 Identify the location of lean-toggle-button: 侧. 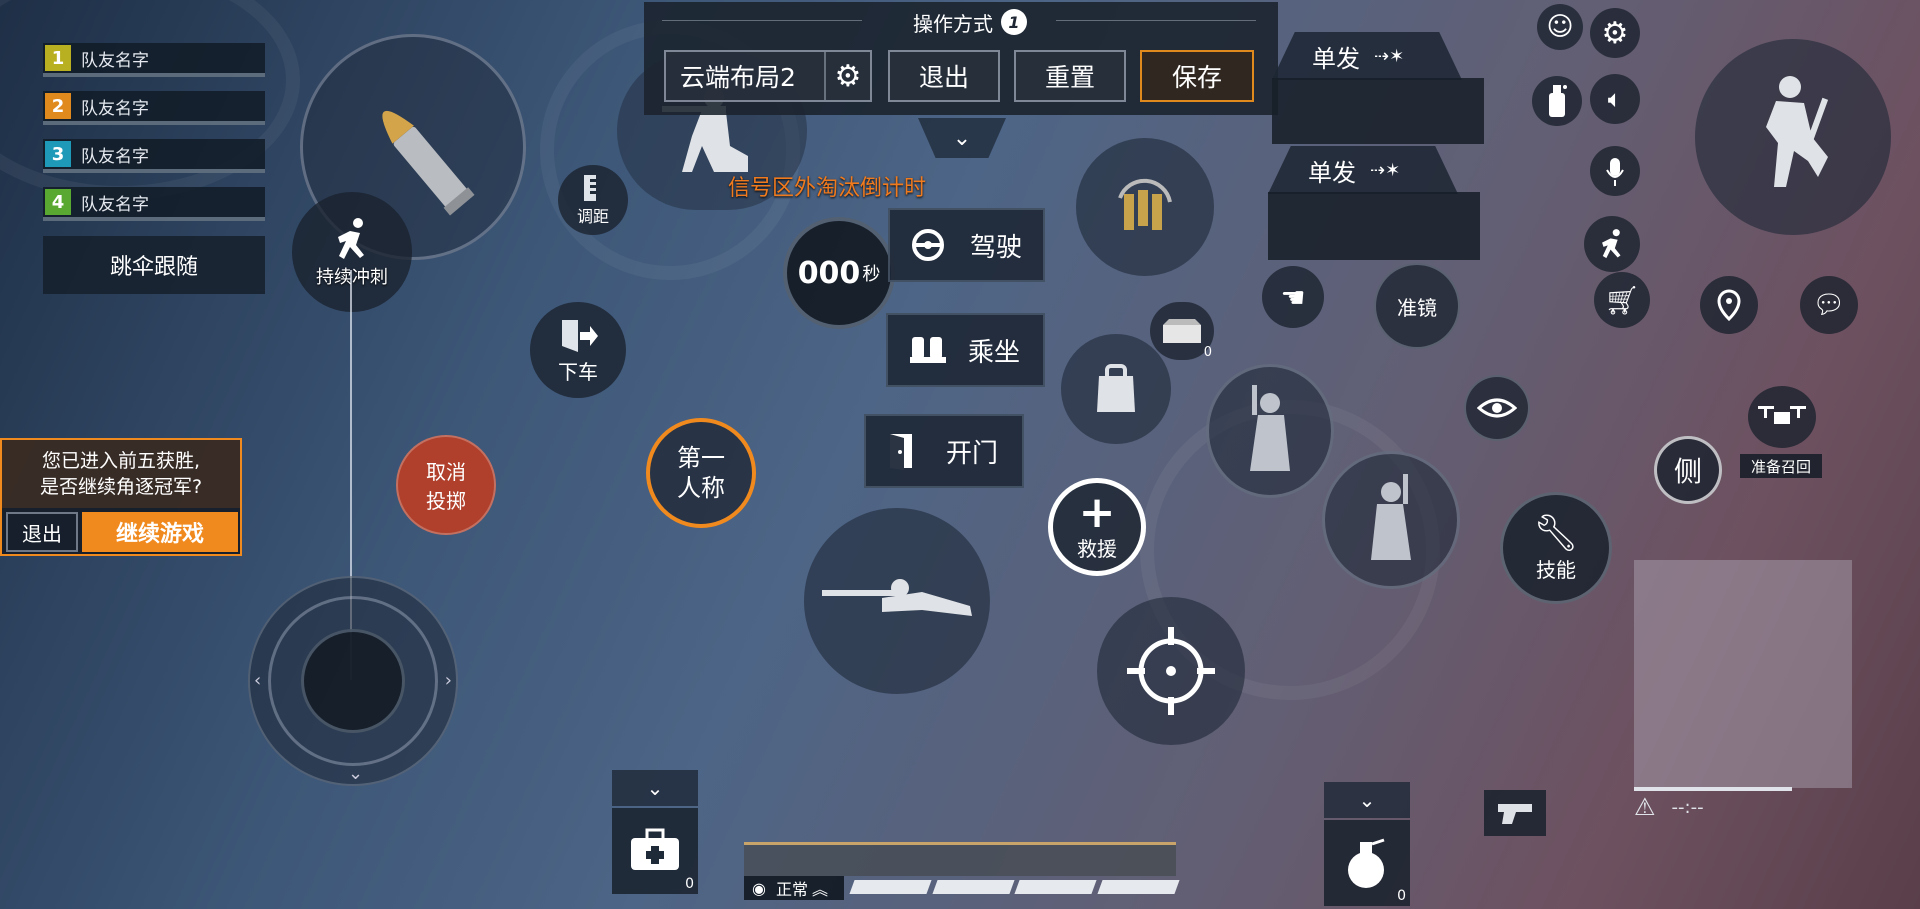
(1688, 470).